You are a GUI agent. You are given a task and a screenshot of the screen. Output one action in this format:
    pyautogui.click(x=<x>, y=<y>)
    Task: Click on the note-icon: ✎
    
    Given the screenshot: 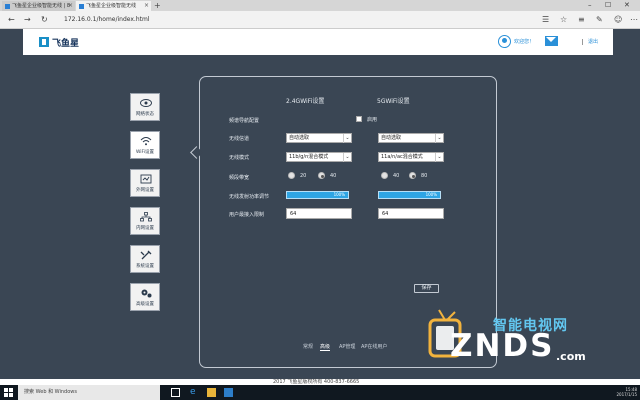 What is the action you would take?
    pyautogui.click(x=599, y=20)
    